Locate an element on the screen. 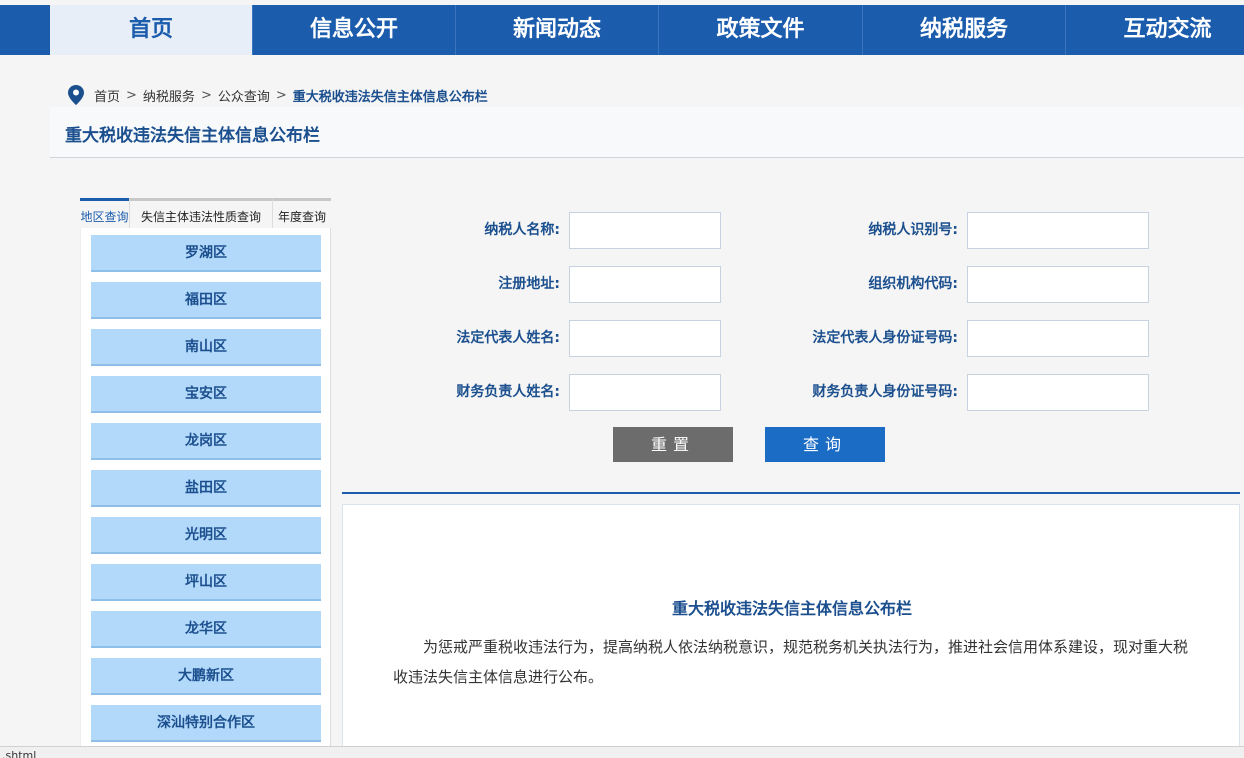 The image size is (1244, 758). reg-address-input is located at coordinates (645, 284).